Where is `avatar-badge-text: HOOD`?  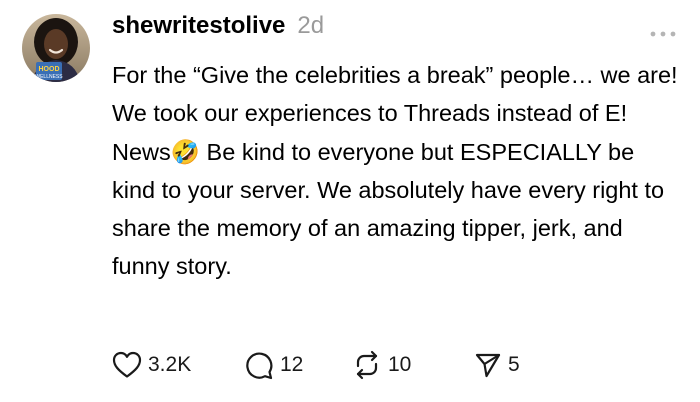
avatar-badge-text: HOOD is located at coordinates (49, 69).